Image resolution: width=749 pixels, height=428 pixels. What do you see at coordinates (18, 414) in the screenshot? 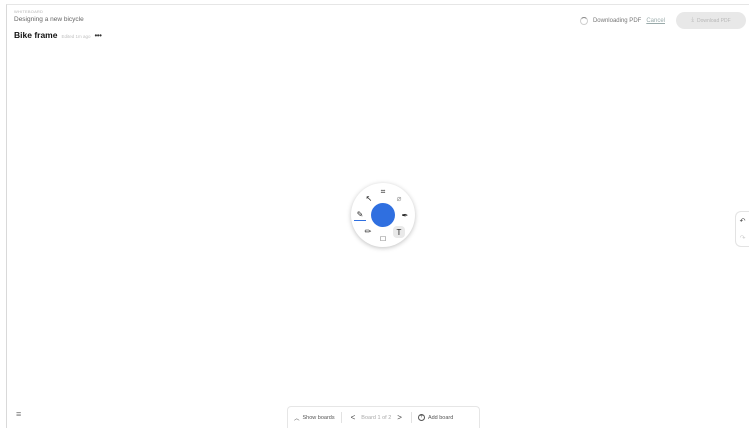
I see `menu-icon: ≡` at bounding box center [18, 414].